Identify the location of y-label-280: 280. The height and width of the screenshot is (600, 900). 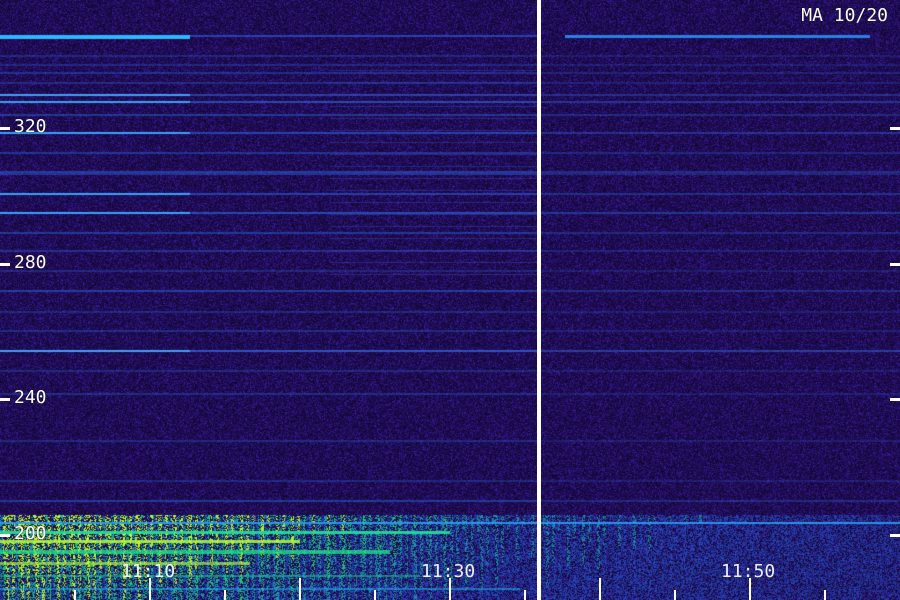
(30, 262).